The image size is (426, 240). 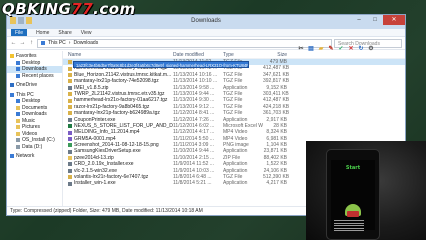 I want to click on file-name: Installer_win-1.exe, so click(x=95, y=183).